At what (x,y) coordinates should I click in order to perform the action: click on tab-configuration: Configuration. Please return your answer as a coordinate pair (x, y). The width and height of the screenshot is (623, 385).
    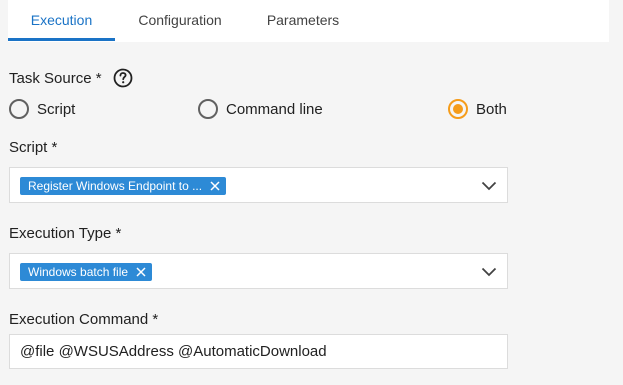
    Looking at the image, I should click on (180, 20).